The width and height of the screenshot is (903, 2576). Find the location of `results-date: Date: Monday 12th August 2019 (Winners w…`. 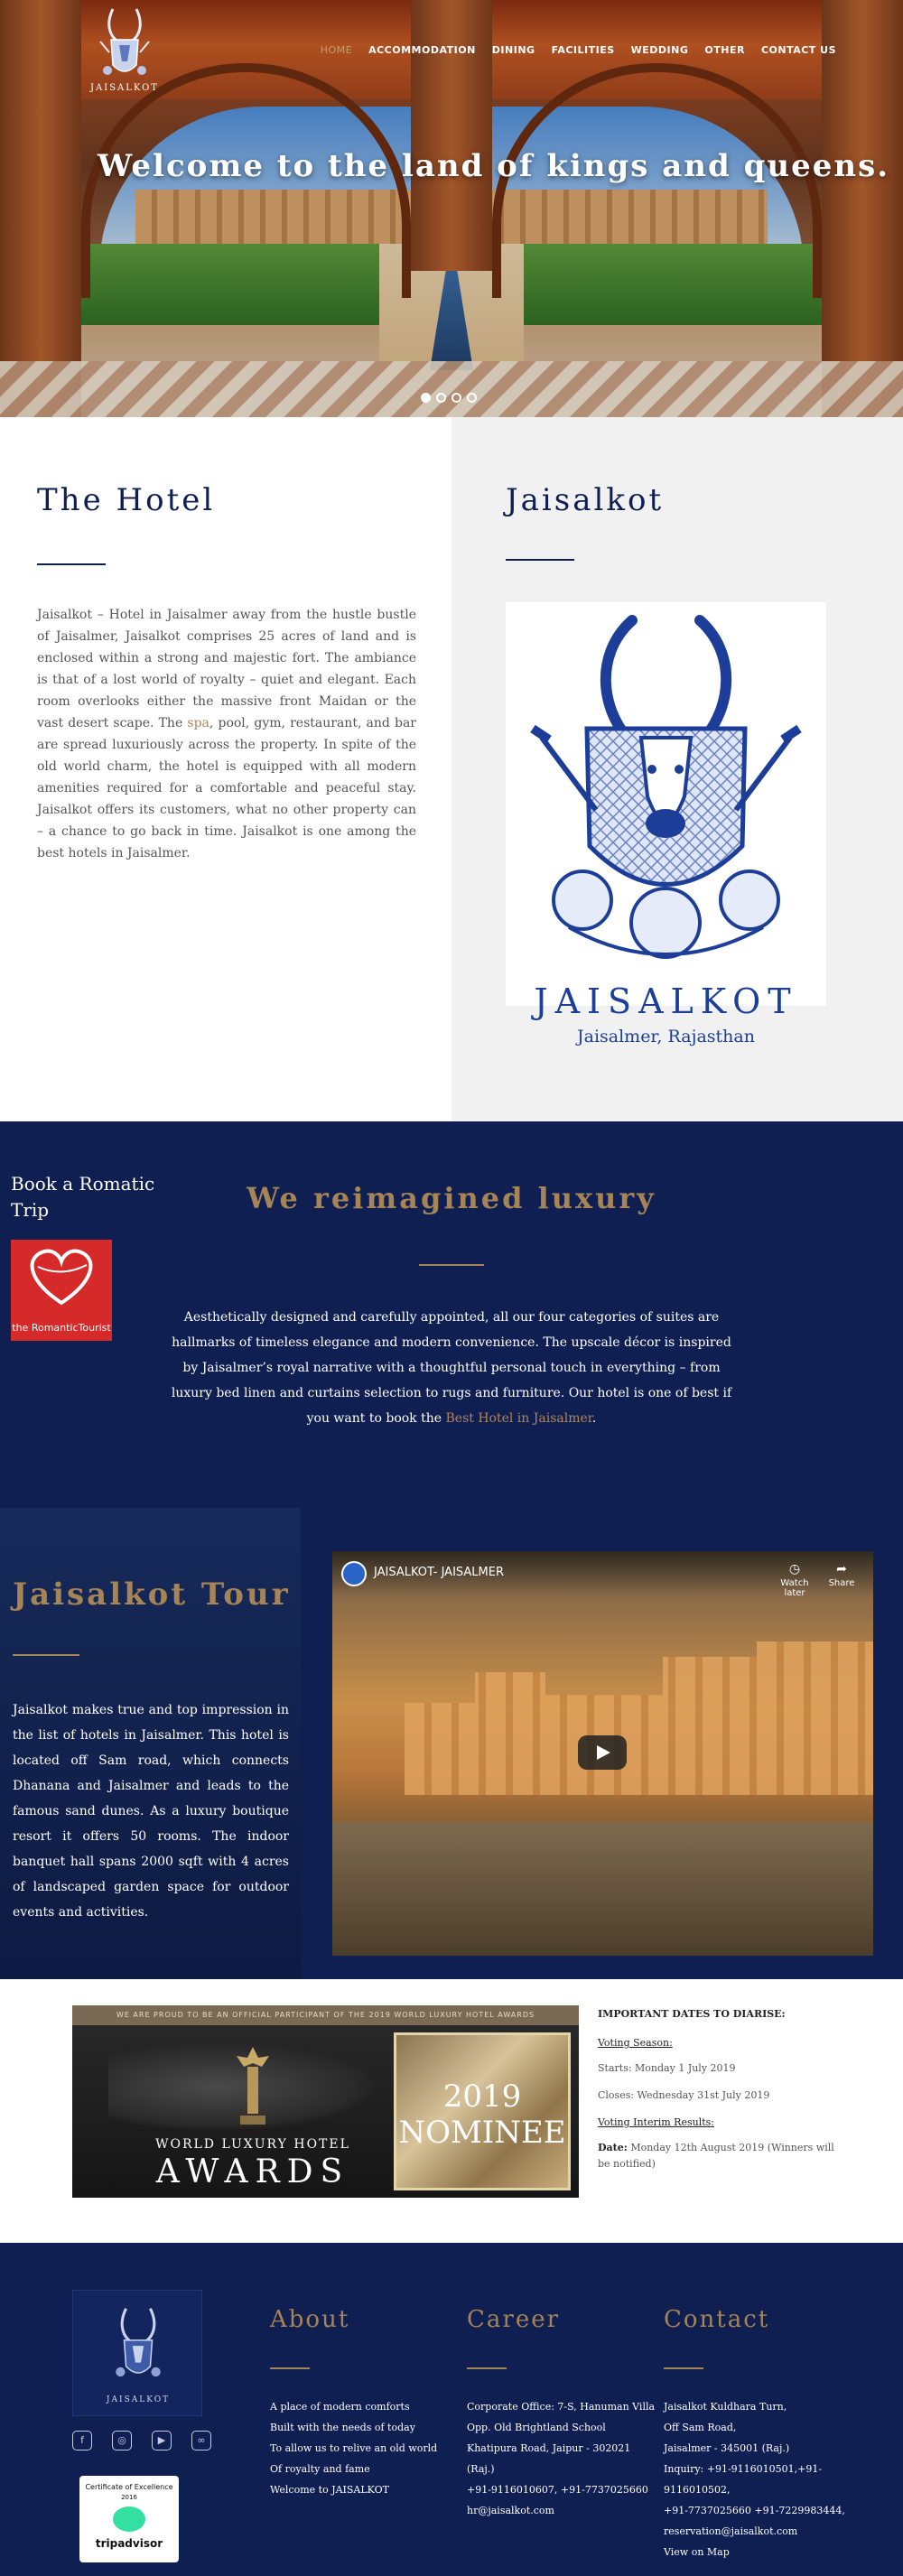

results-date: Date: Monday 12th August 2019 (Winners w… is located at coordinates (716, 2156).